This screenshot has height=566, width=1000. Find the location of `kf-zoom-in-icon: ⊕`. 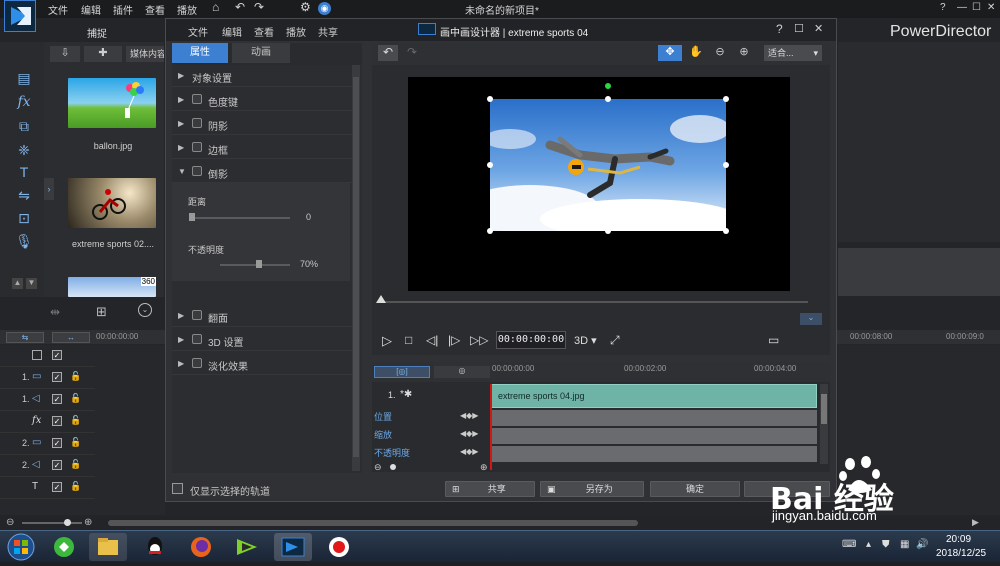

kf-zoom-in-icon: ⊕ is located at coordinates (484, 467).